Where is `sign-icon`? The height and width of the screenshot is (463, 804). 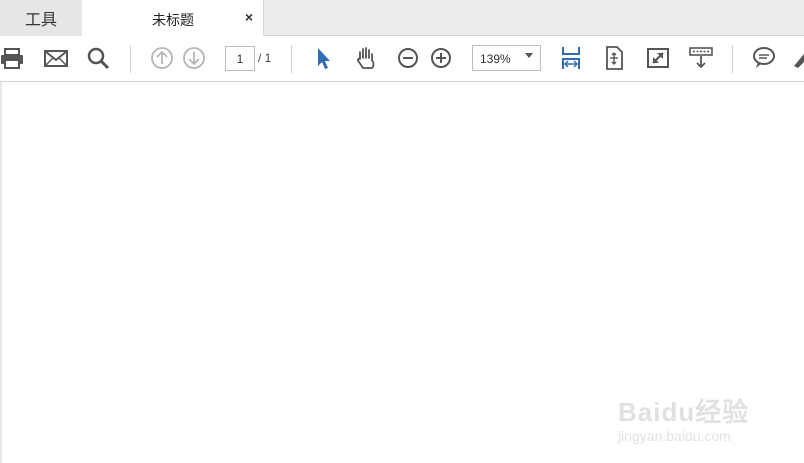 sign-icon is located at coordinates (799, 61).